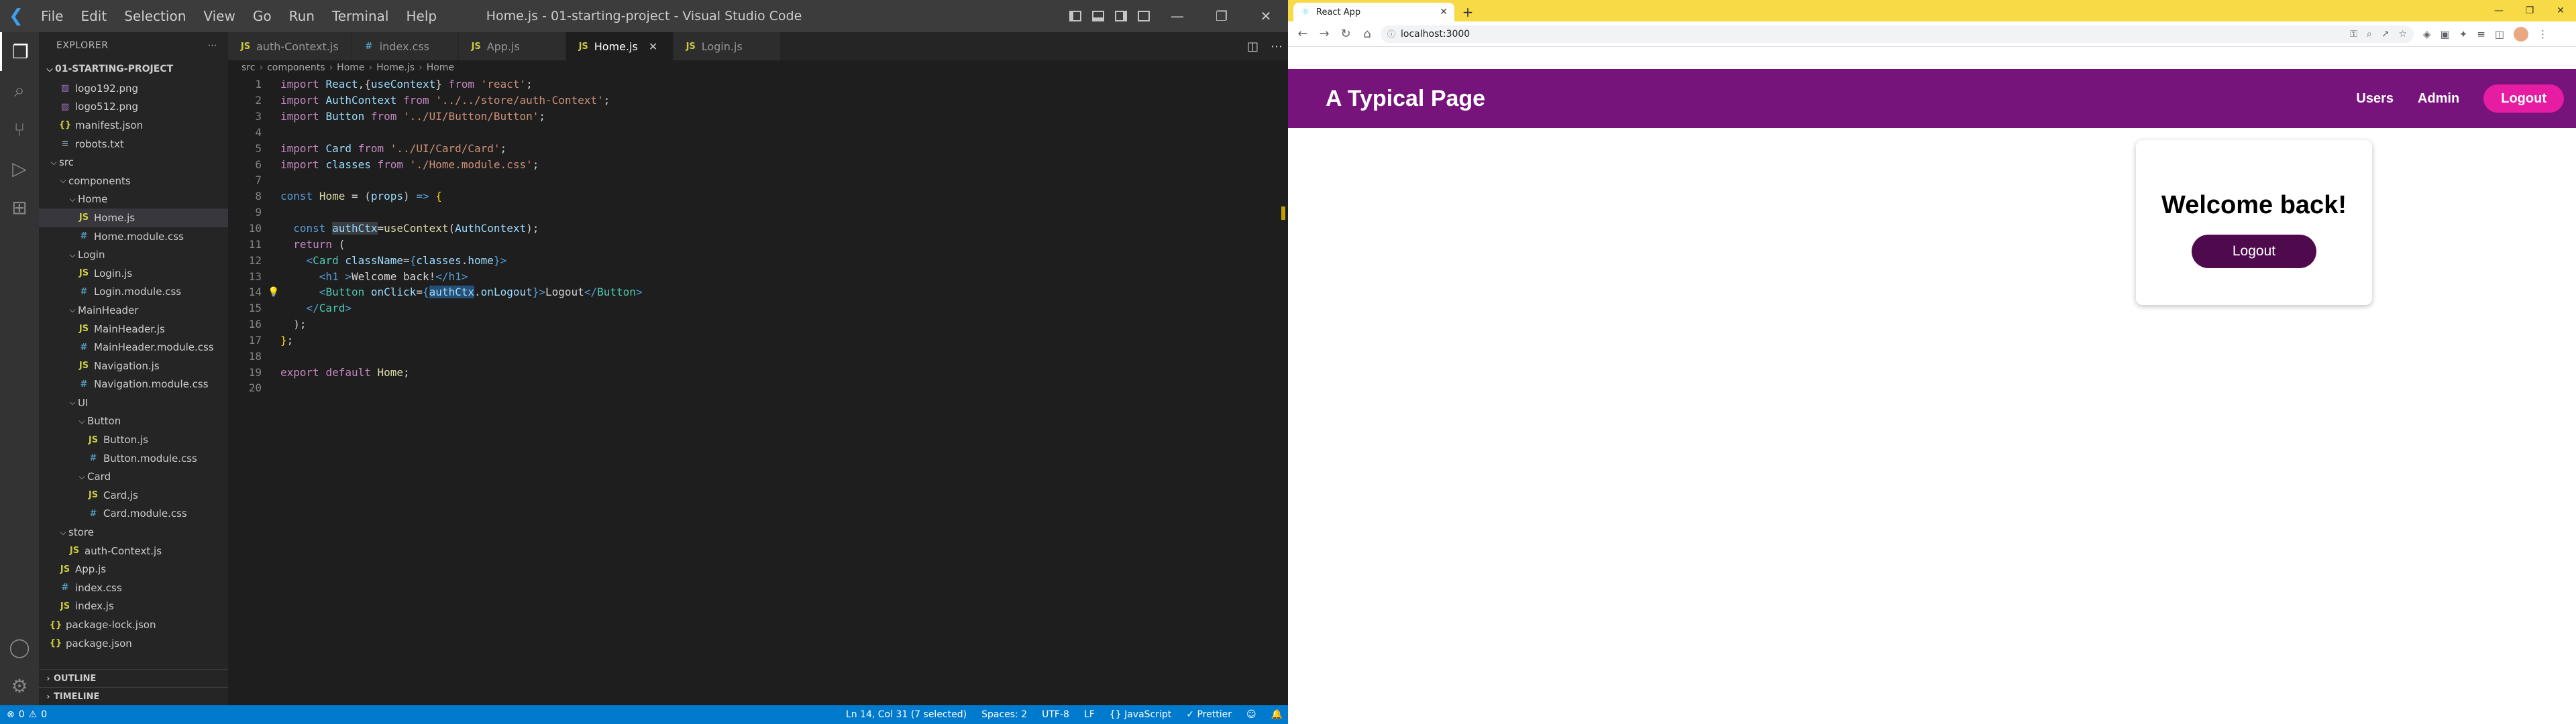 This screenshot has width=2576, height=724. What do you see at coordinates (1467, 12) in the screenshot?
I see `new-tab-icon: +` at bounding box center [1467, 12].